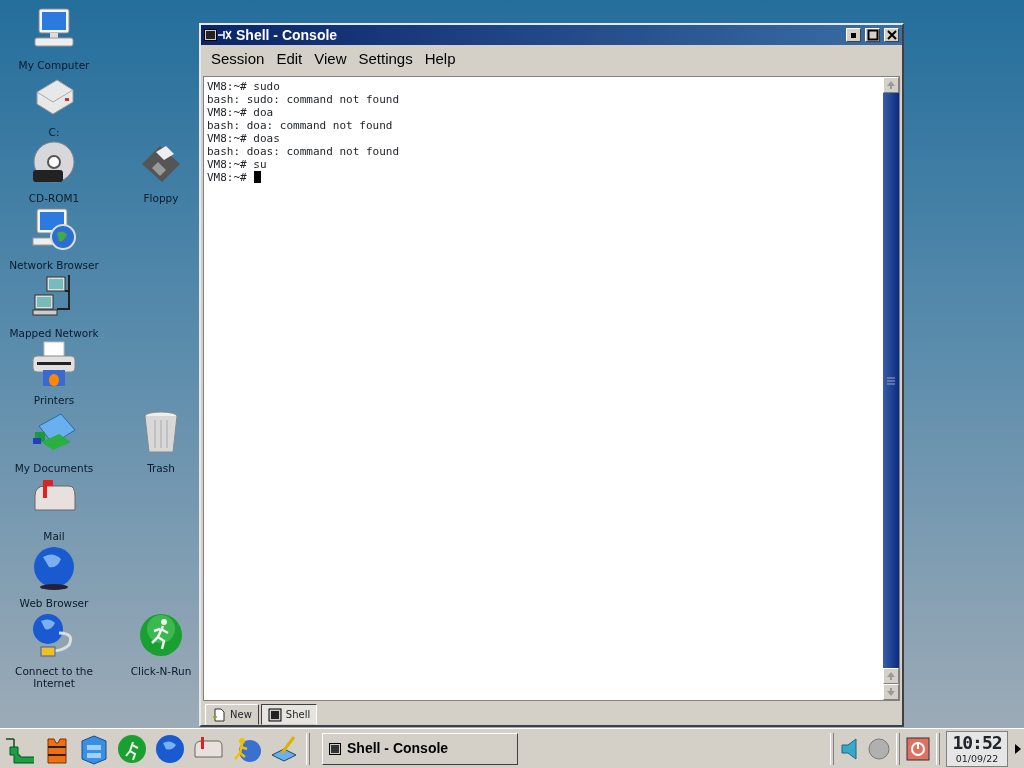  I want to click on network-status-icon, so click(879, 748).